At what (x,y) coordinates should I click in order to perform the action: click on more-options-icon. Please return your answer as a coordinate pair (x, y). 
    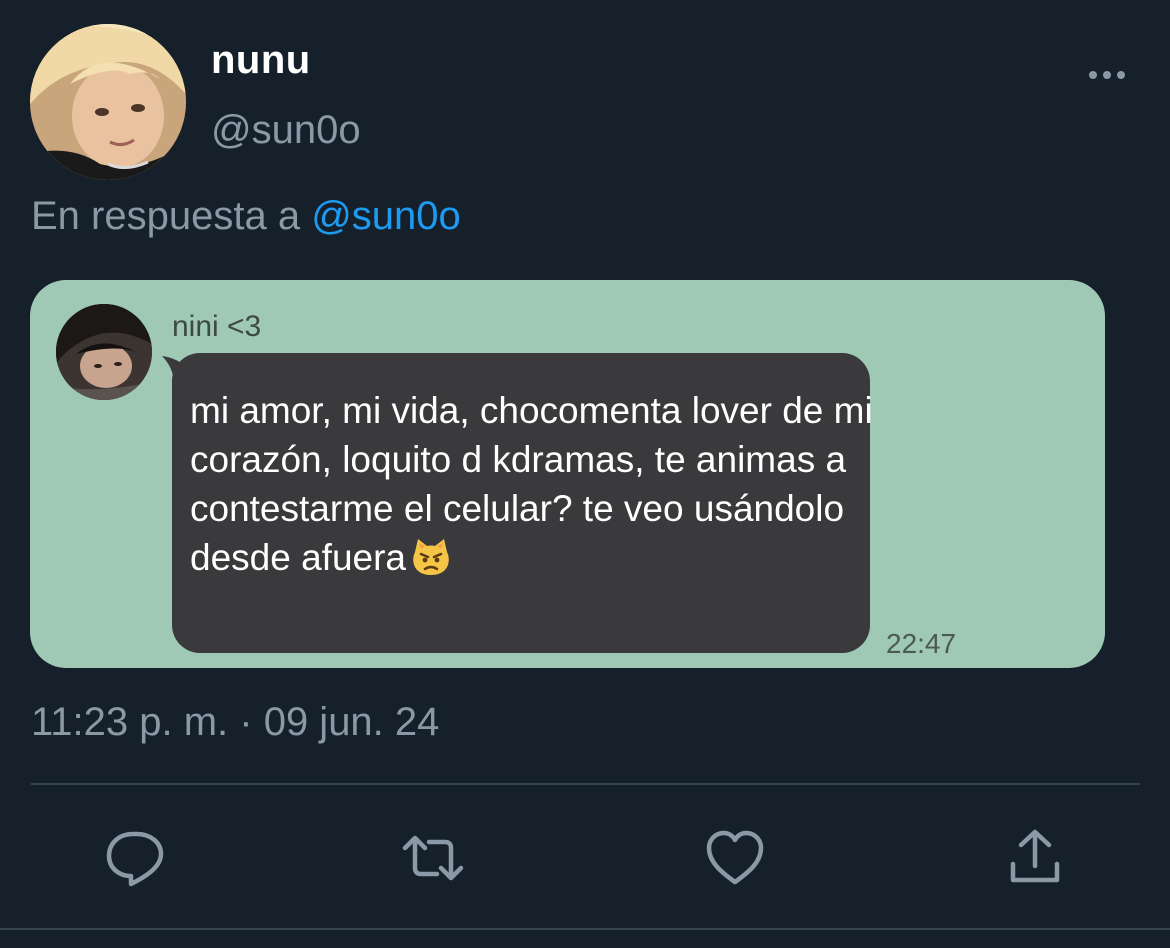
    Looking at the image, I should click on (1107, 75).